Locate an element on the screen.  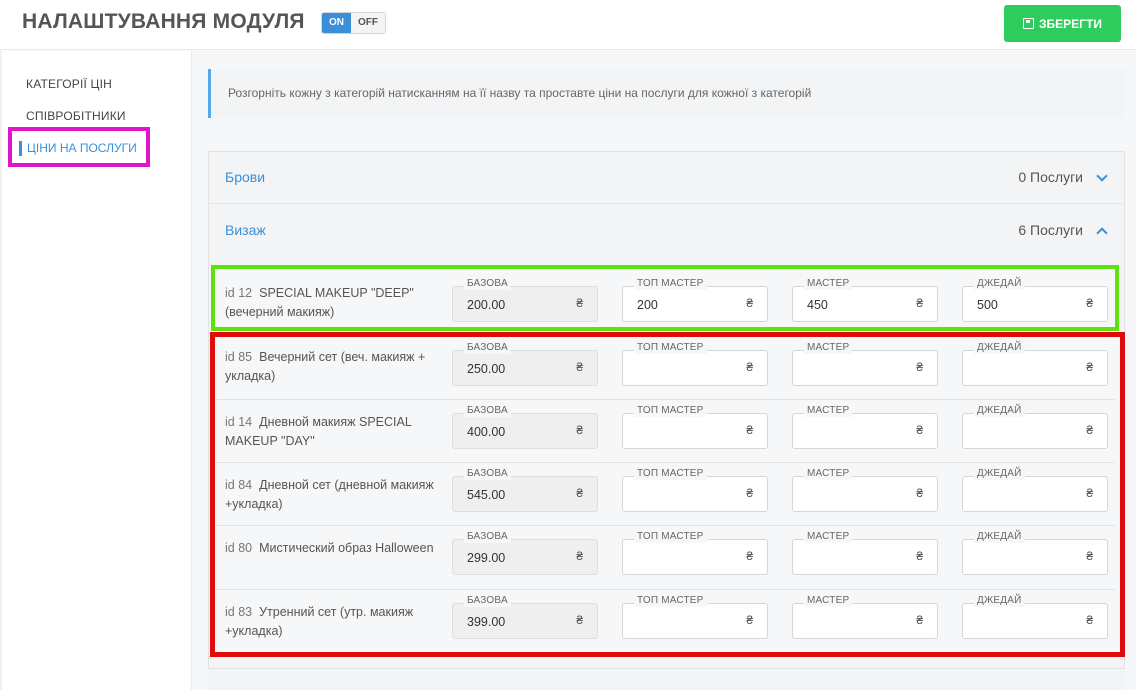
price-base-field: БАЗОВА 200.00 ₴ is located at coordinates (525, 300).